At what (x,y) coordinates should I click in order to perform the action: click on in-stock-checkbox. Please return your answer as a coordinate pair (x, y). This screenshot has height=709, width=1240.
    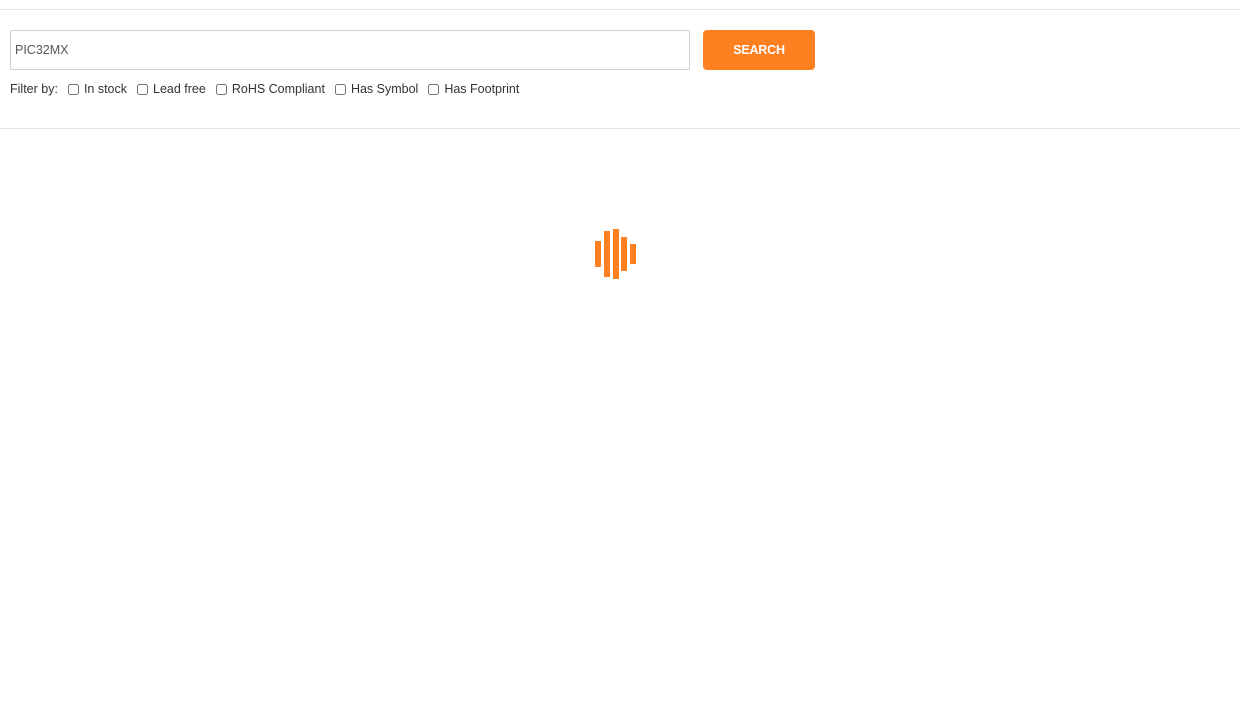
    Looking at the image, I should click on (73, 89).